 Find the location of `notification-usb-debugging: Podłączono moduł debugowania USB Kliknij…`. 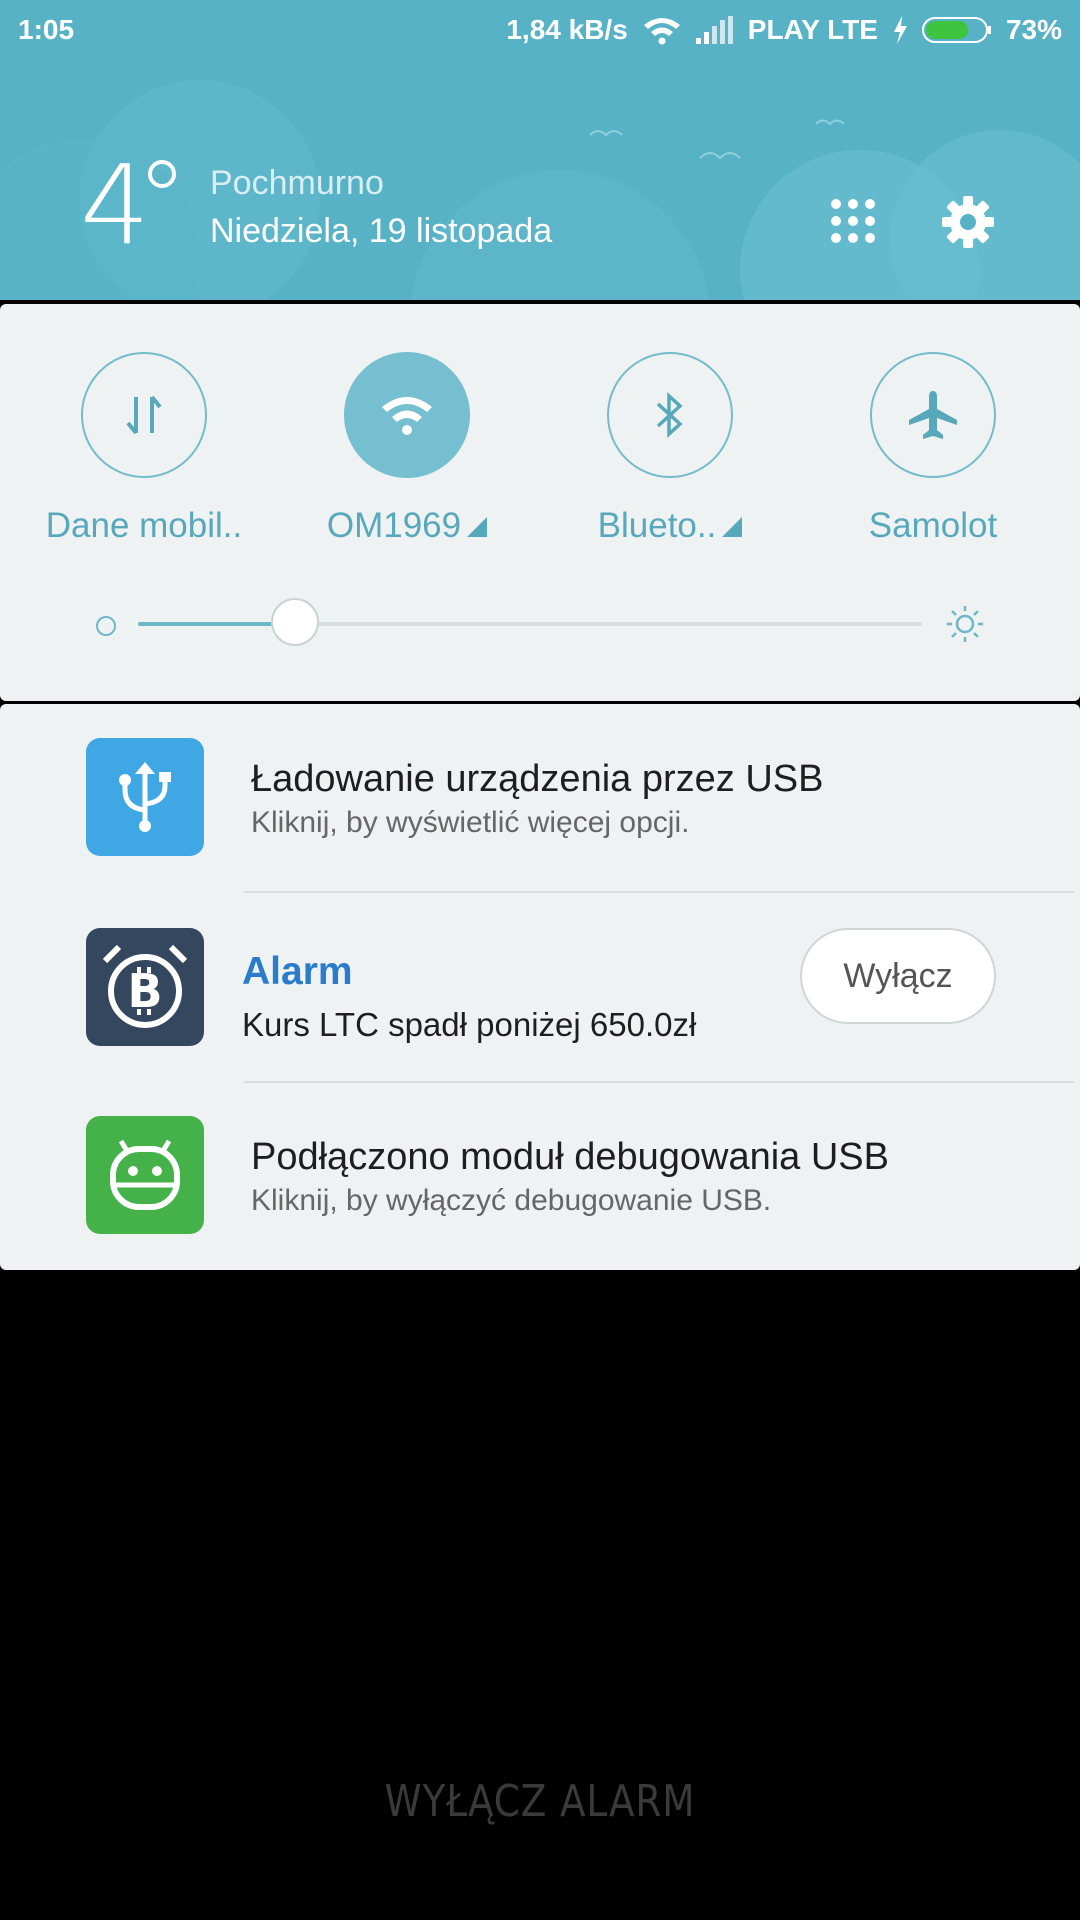

notification-usb-debugging: Podłączono moduł debugowania USB Kliknij… is located at coordinates (540, 1176).